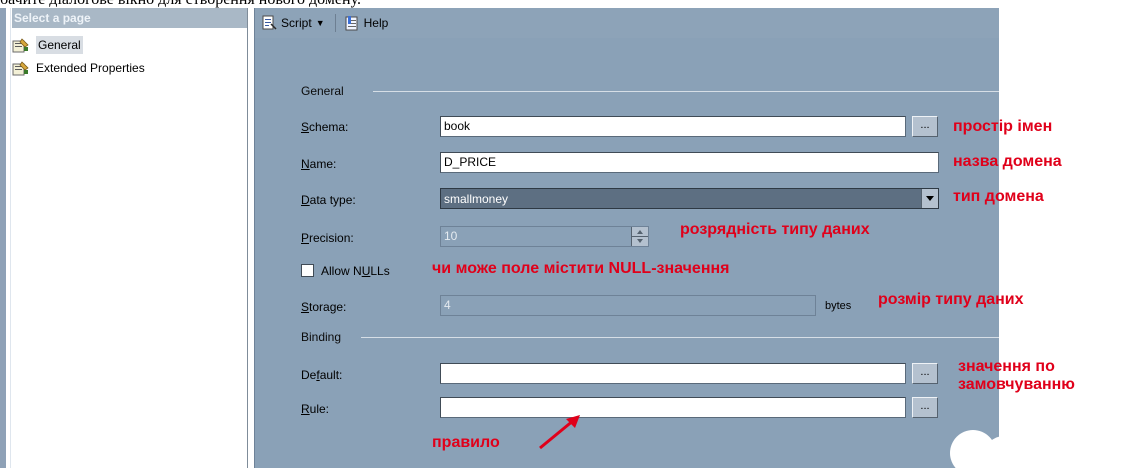 The width and height of the screenshot is (1134, 476). Describe the element at coordinates (59, 45) in the screenshot. I see `page-item-label: General` at that location.